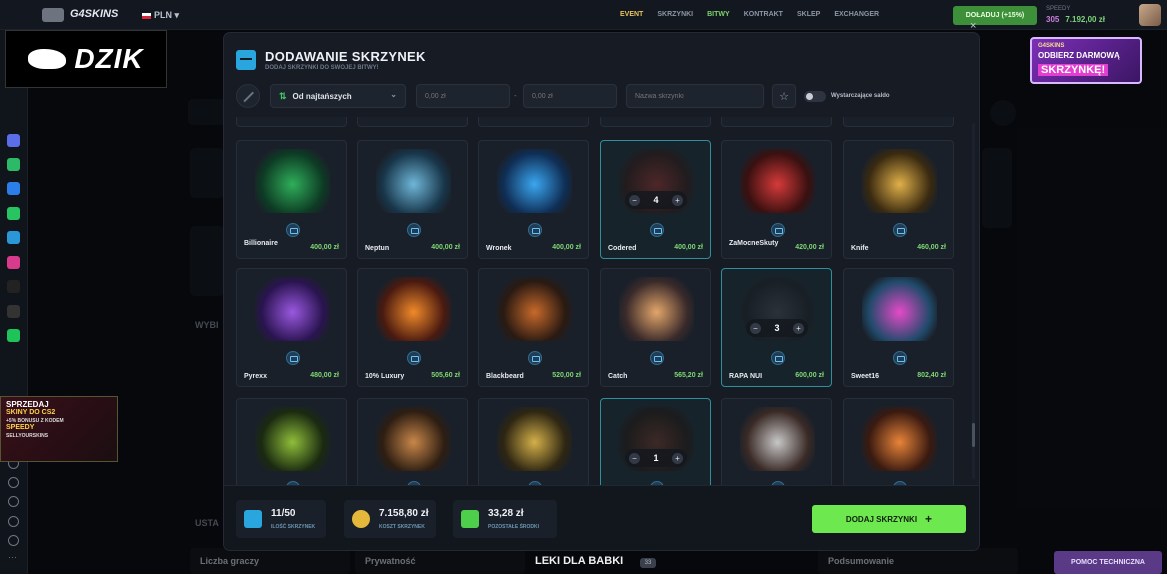  Describe the element at coordinates (746, 376) in the screenshot. I see `case-name: RAPA NUI` at that location.